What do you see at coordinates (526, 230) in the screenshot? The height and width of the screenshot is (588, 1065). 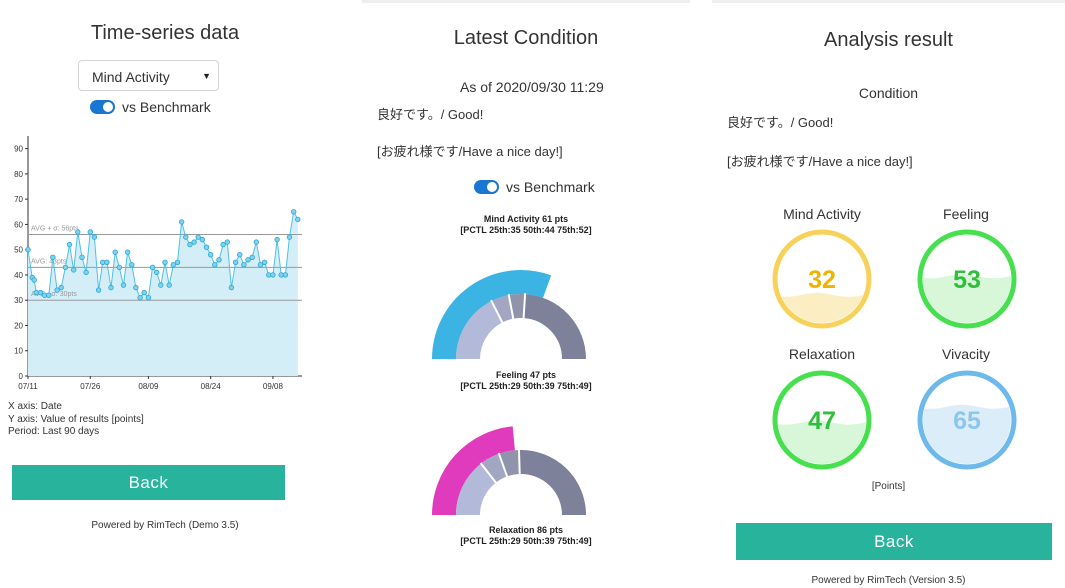 I see `gauge-percentiles: [PCTL 25th:35 50th:44 75th:52]` at bounding box center [526, 230].